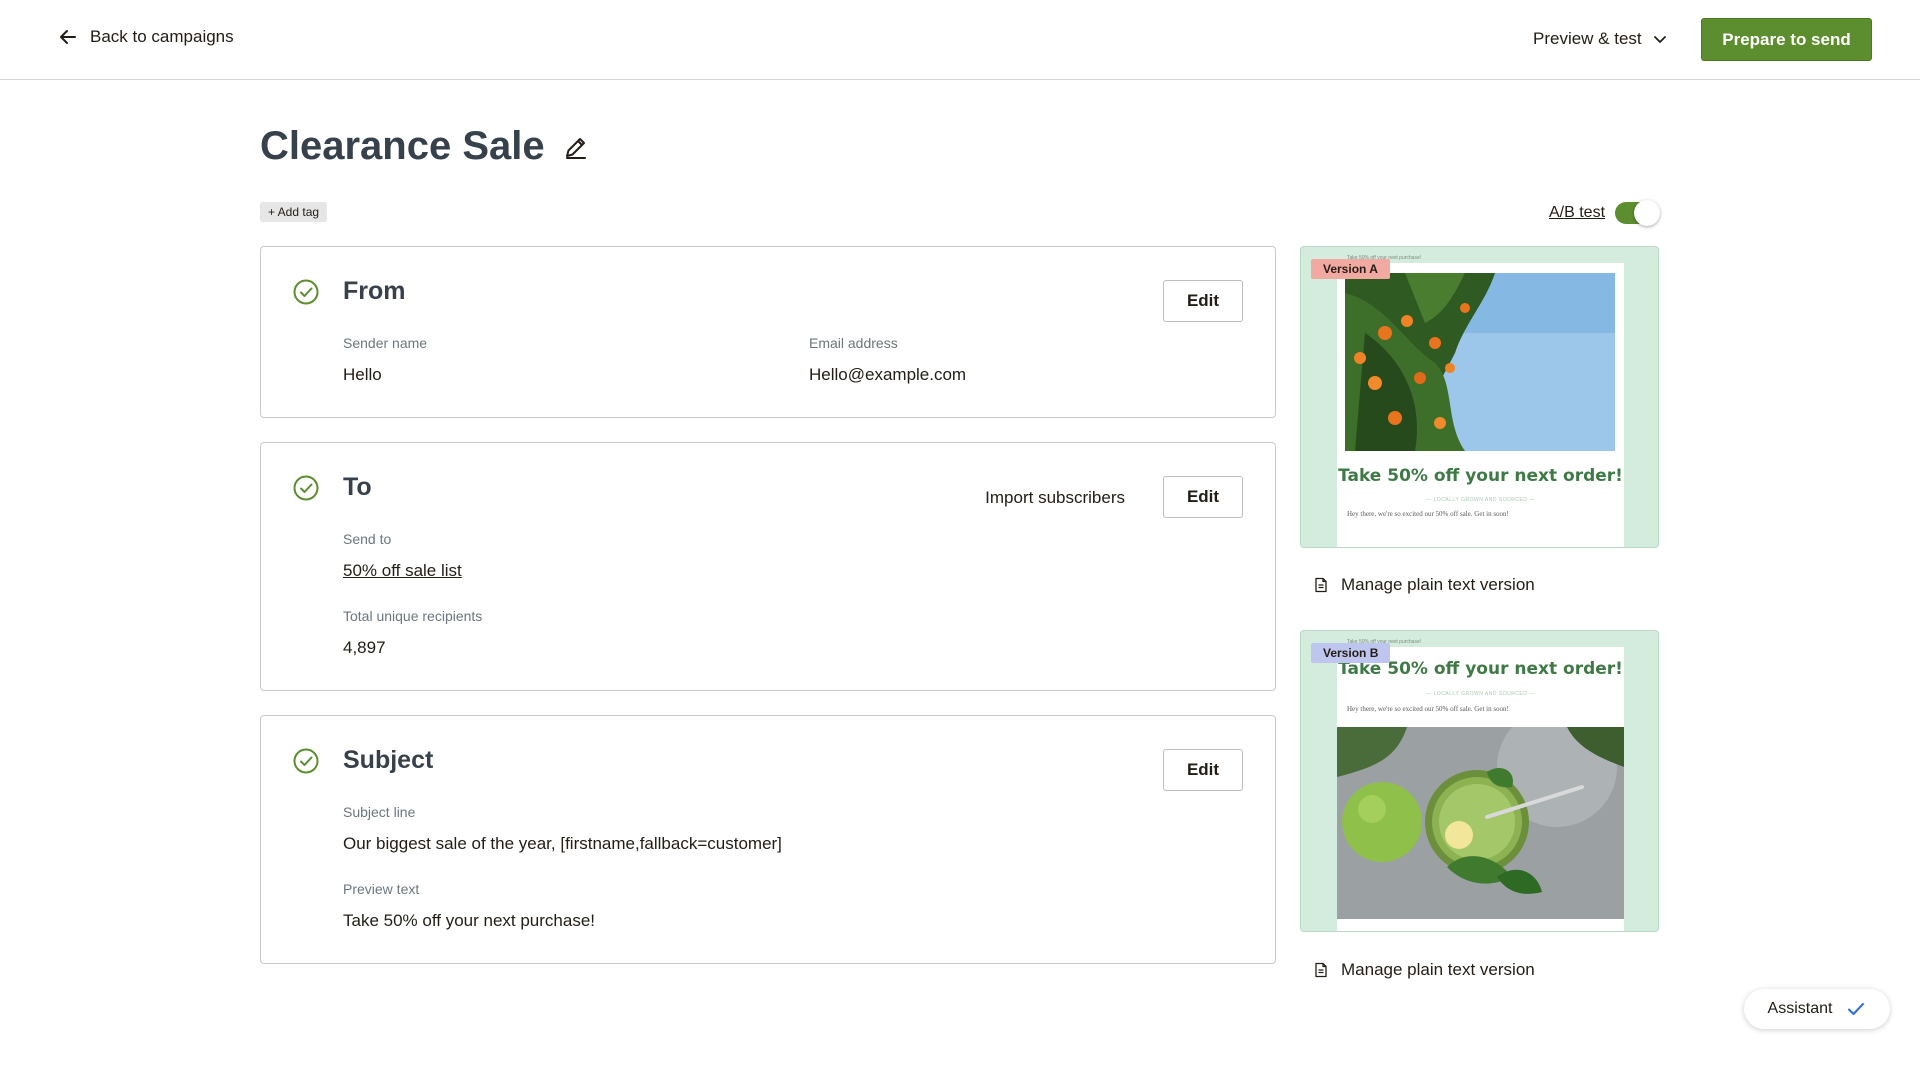 The width and height of the screenshot is (1920, 1080). I want to click on sender-name-label: Sender name, so click(385, 343).